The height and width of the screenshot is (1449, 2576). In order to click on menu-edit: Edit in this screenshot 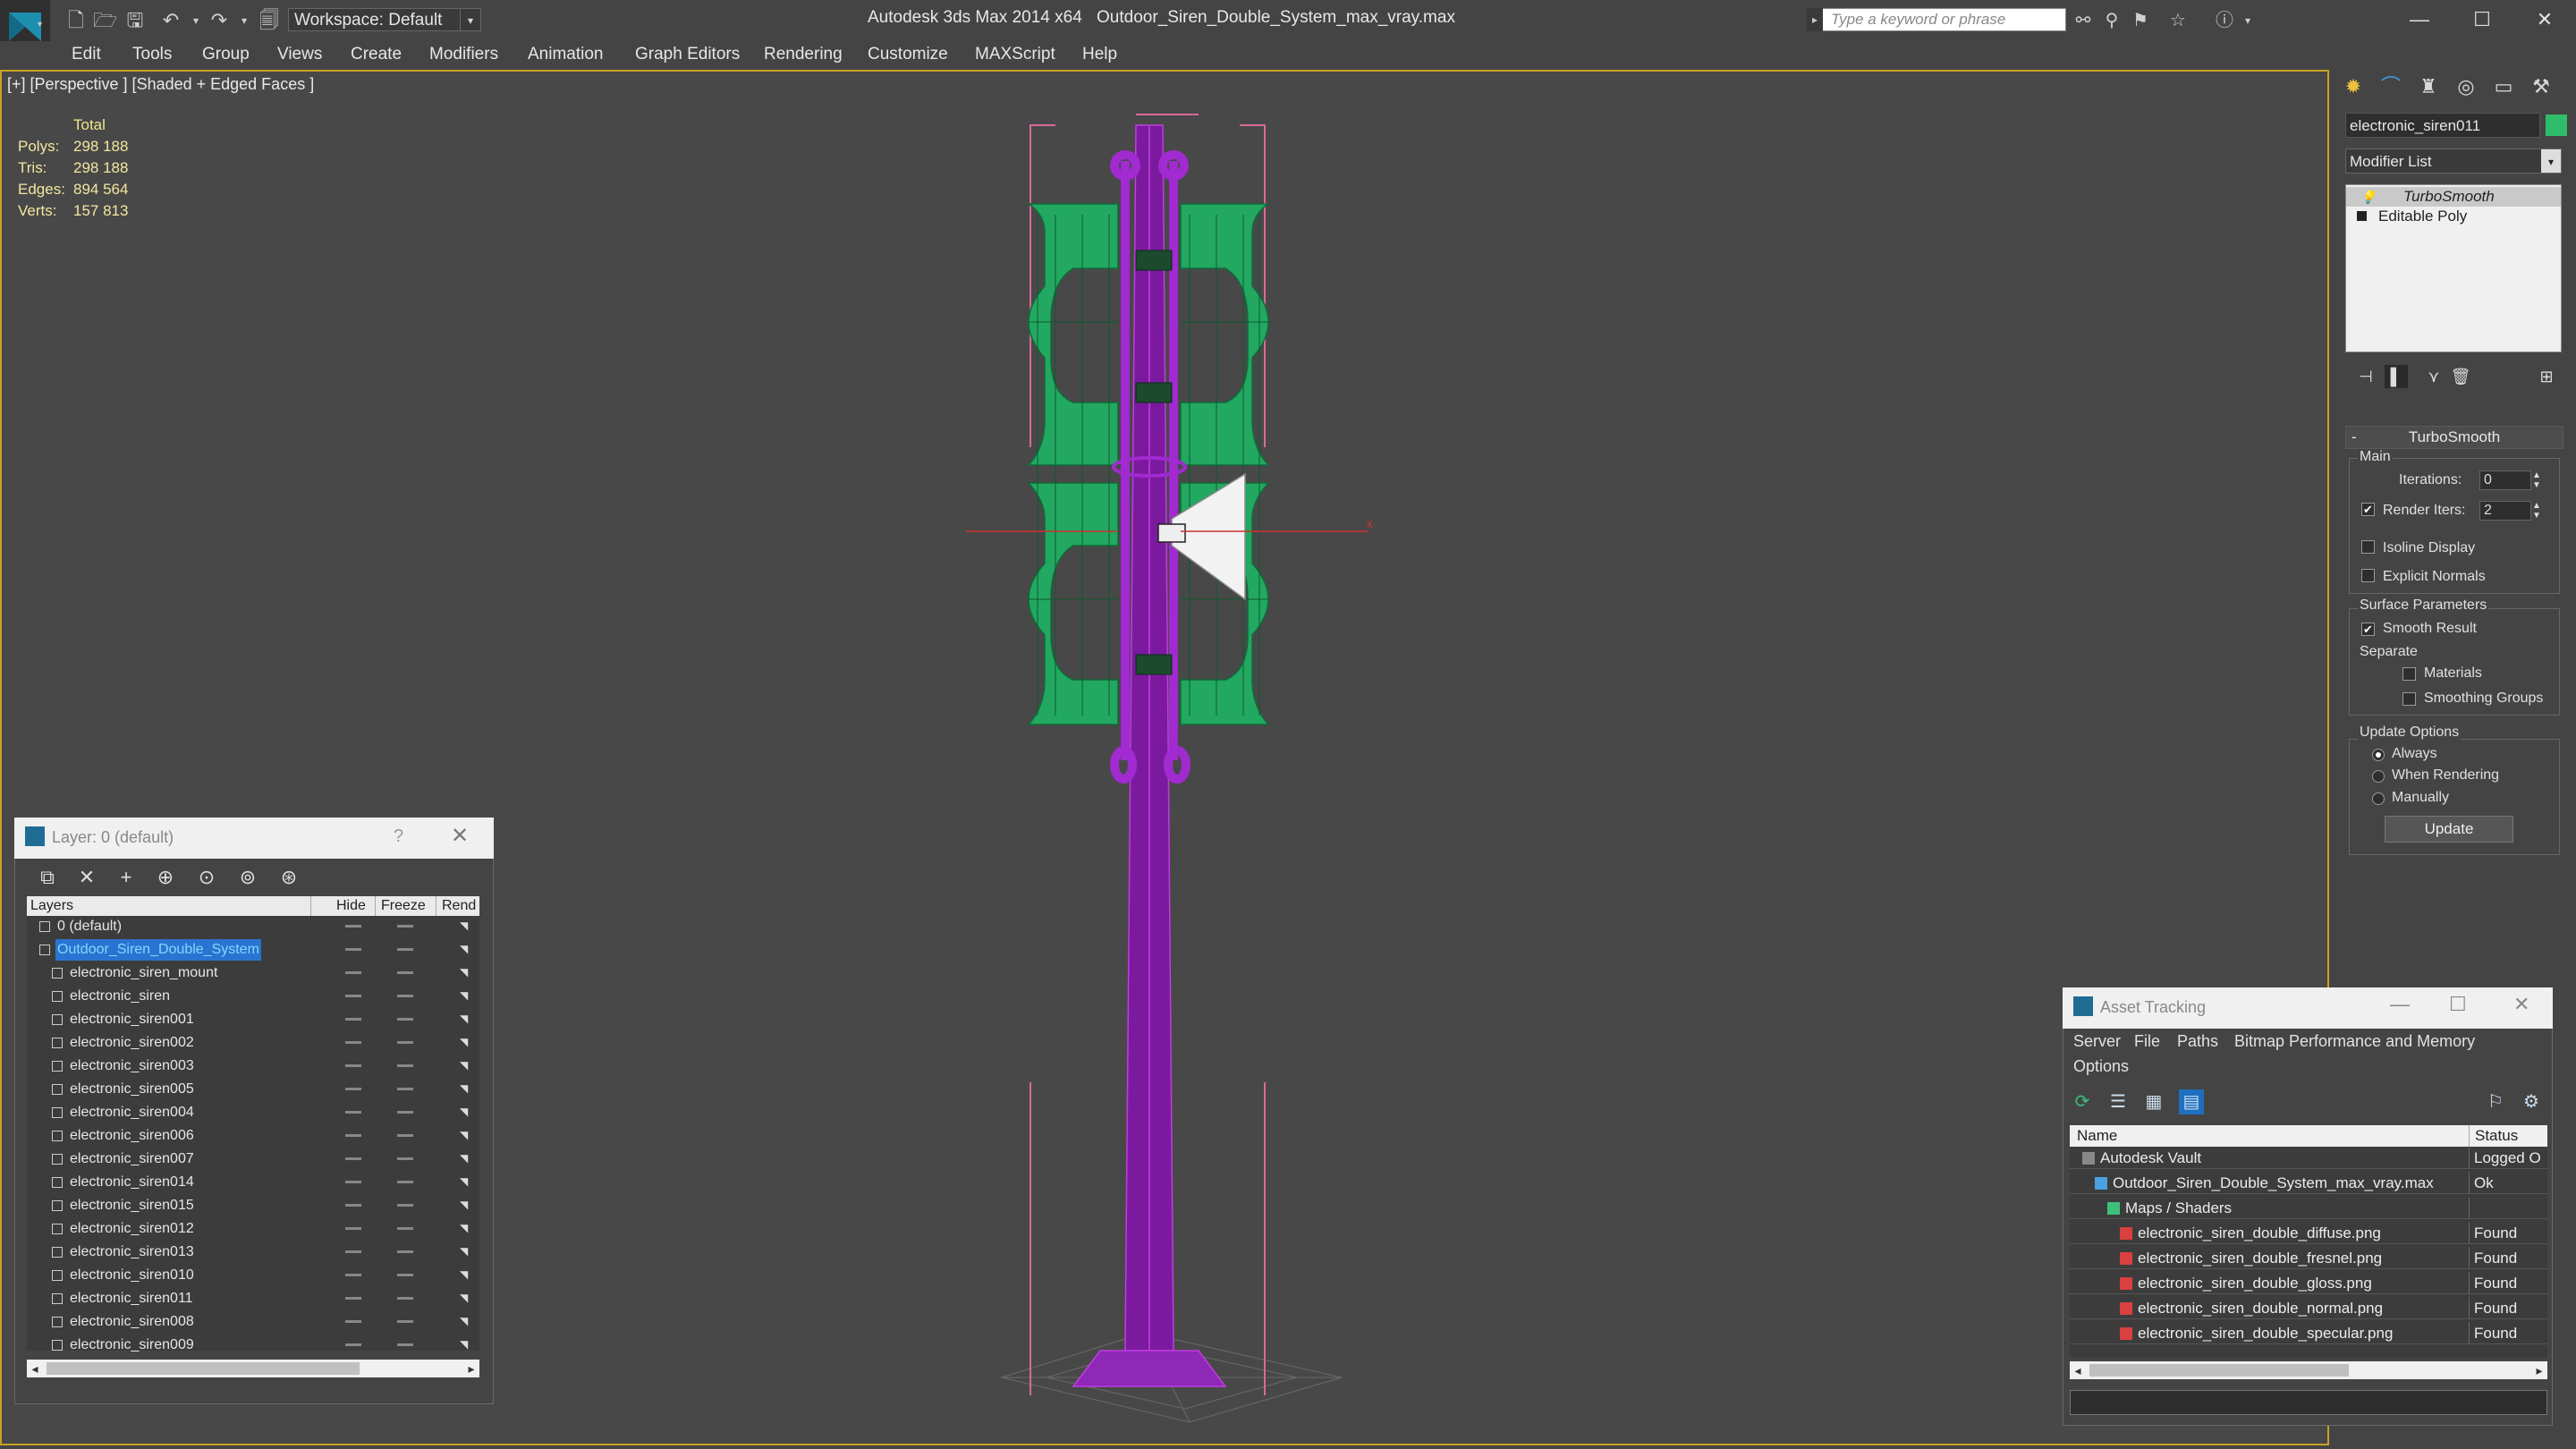, I will do `click(86, 54)`.